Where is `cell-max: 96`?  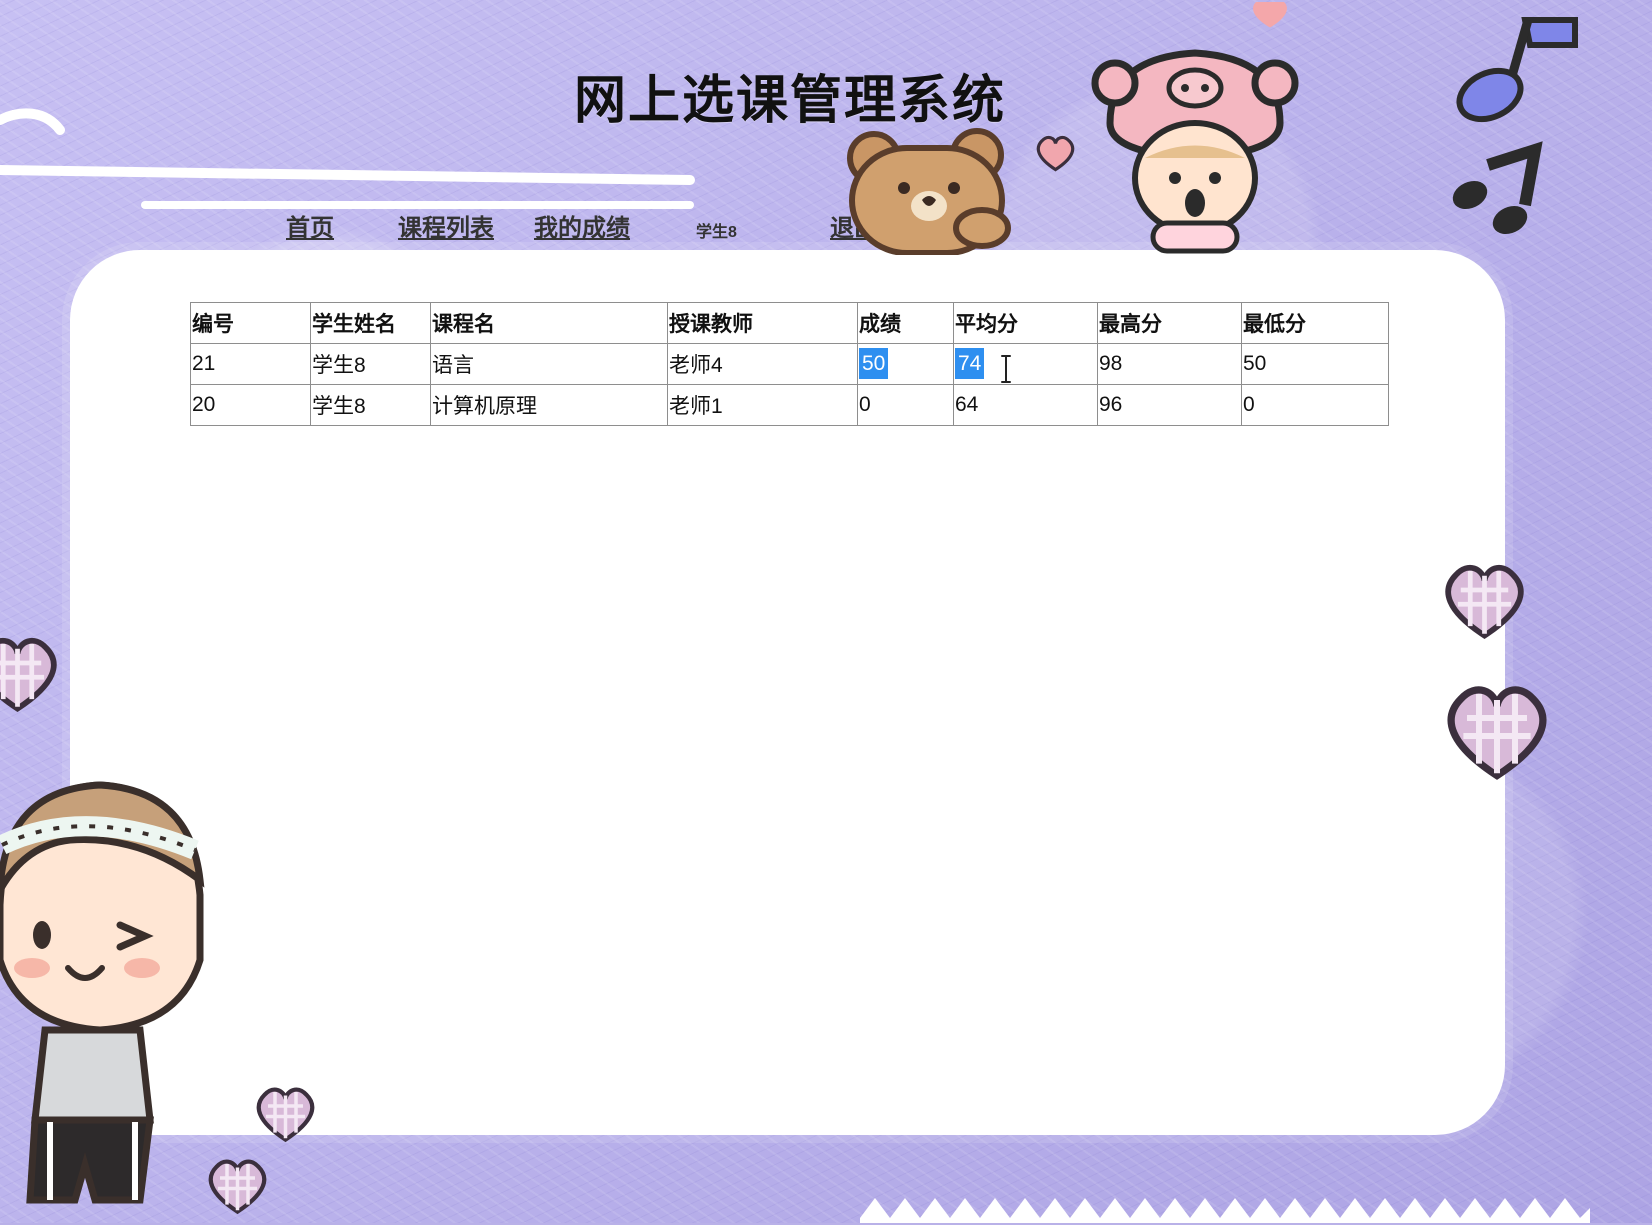
cell-max: 96 is located at coordinates (1169, 405).